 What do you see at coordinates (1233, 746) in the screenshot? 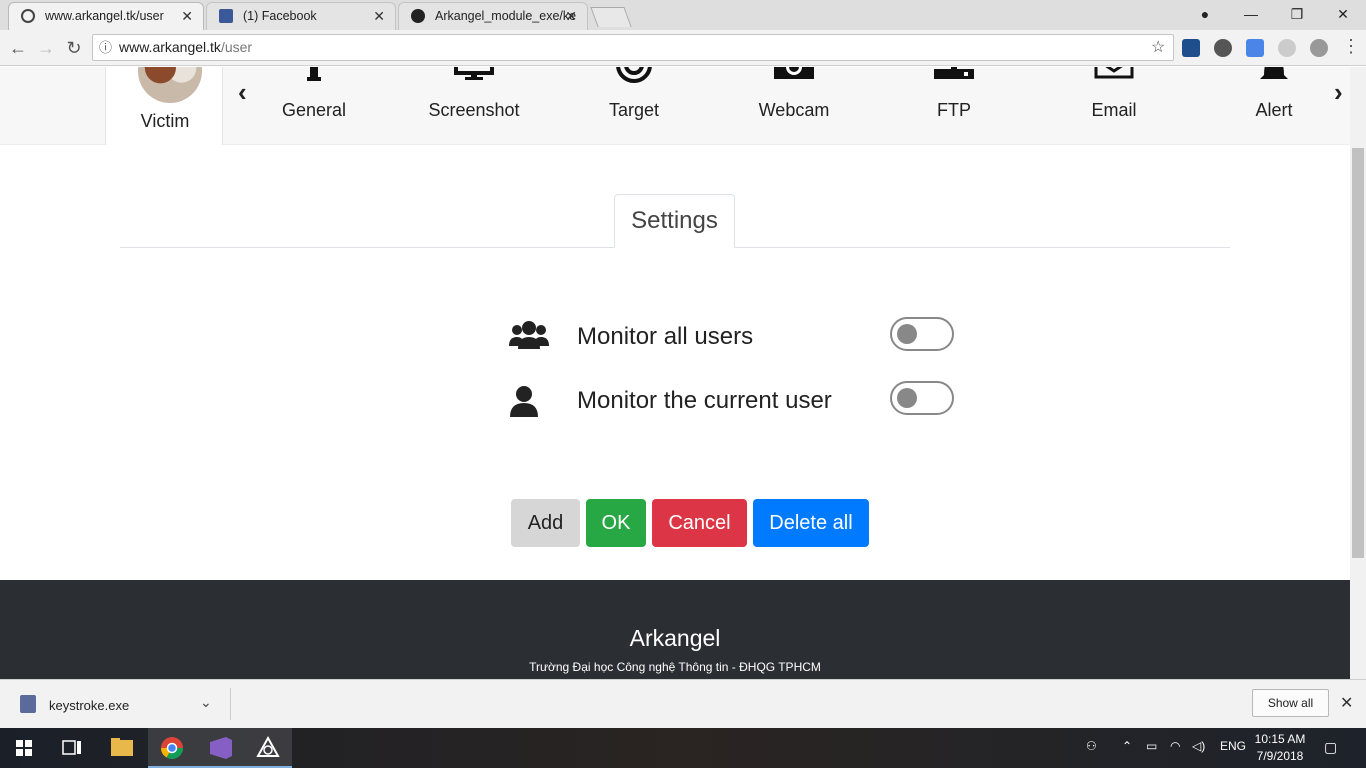
I see `language-indicator: ENG` at bounding box center [1233, 746].